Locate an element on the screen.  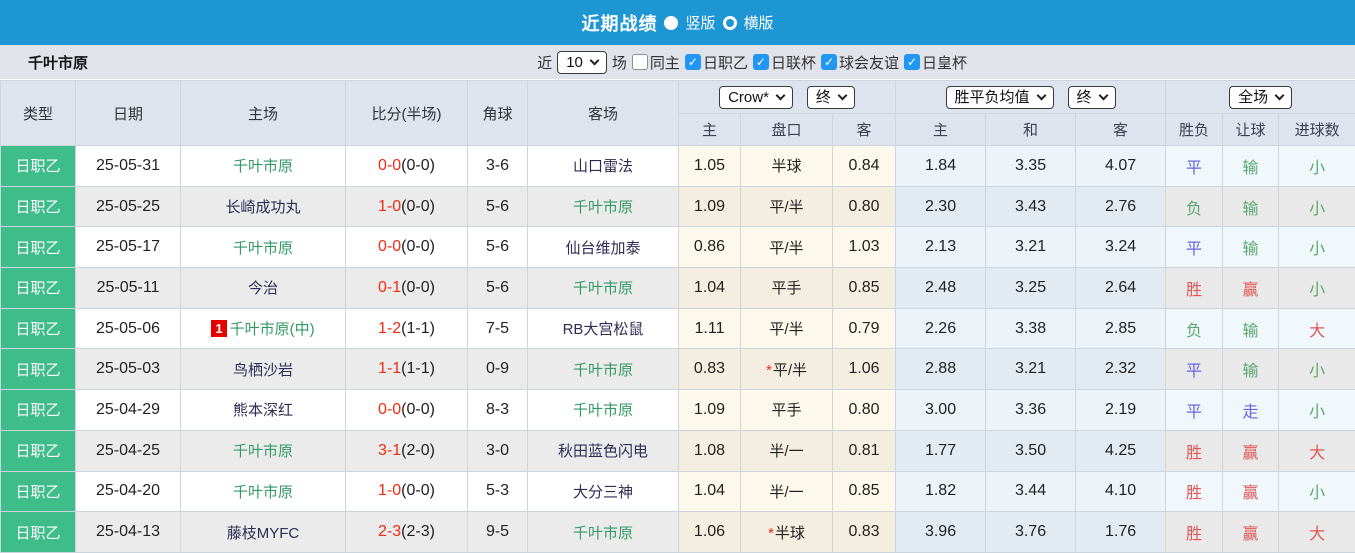
same-home-label: 同主 is located at coordinates (665, 62).